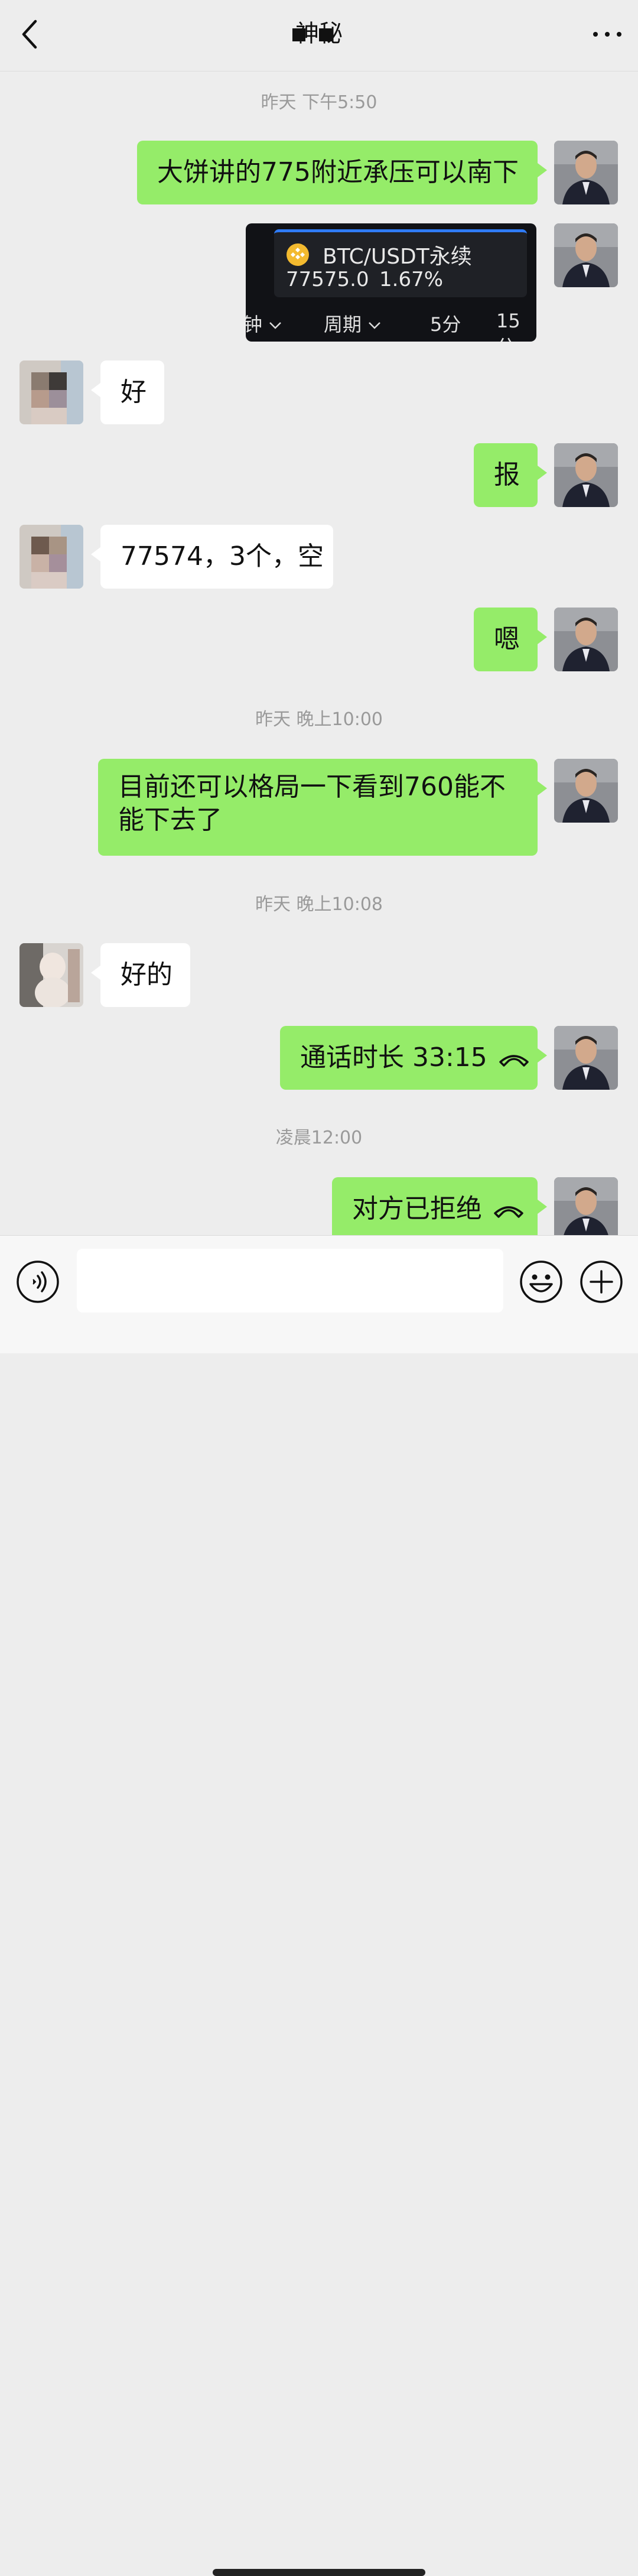 This screenshot has width=638, height=2576. I want to click on toolbar-item: 钟, so click(264, 323).